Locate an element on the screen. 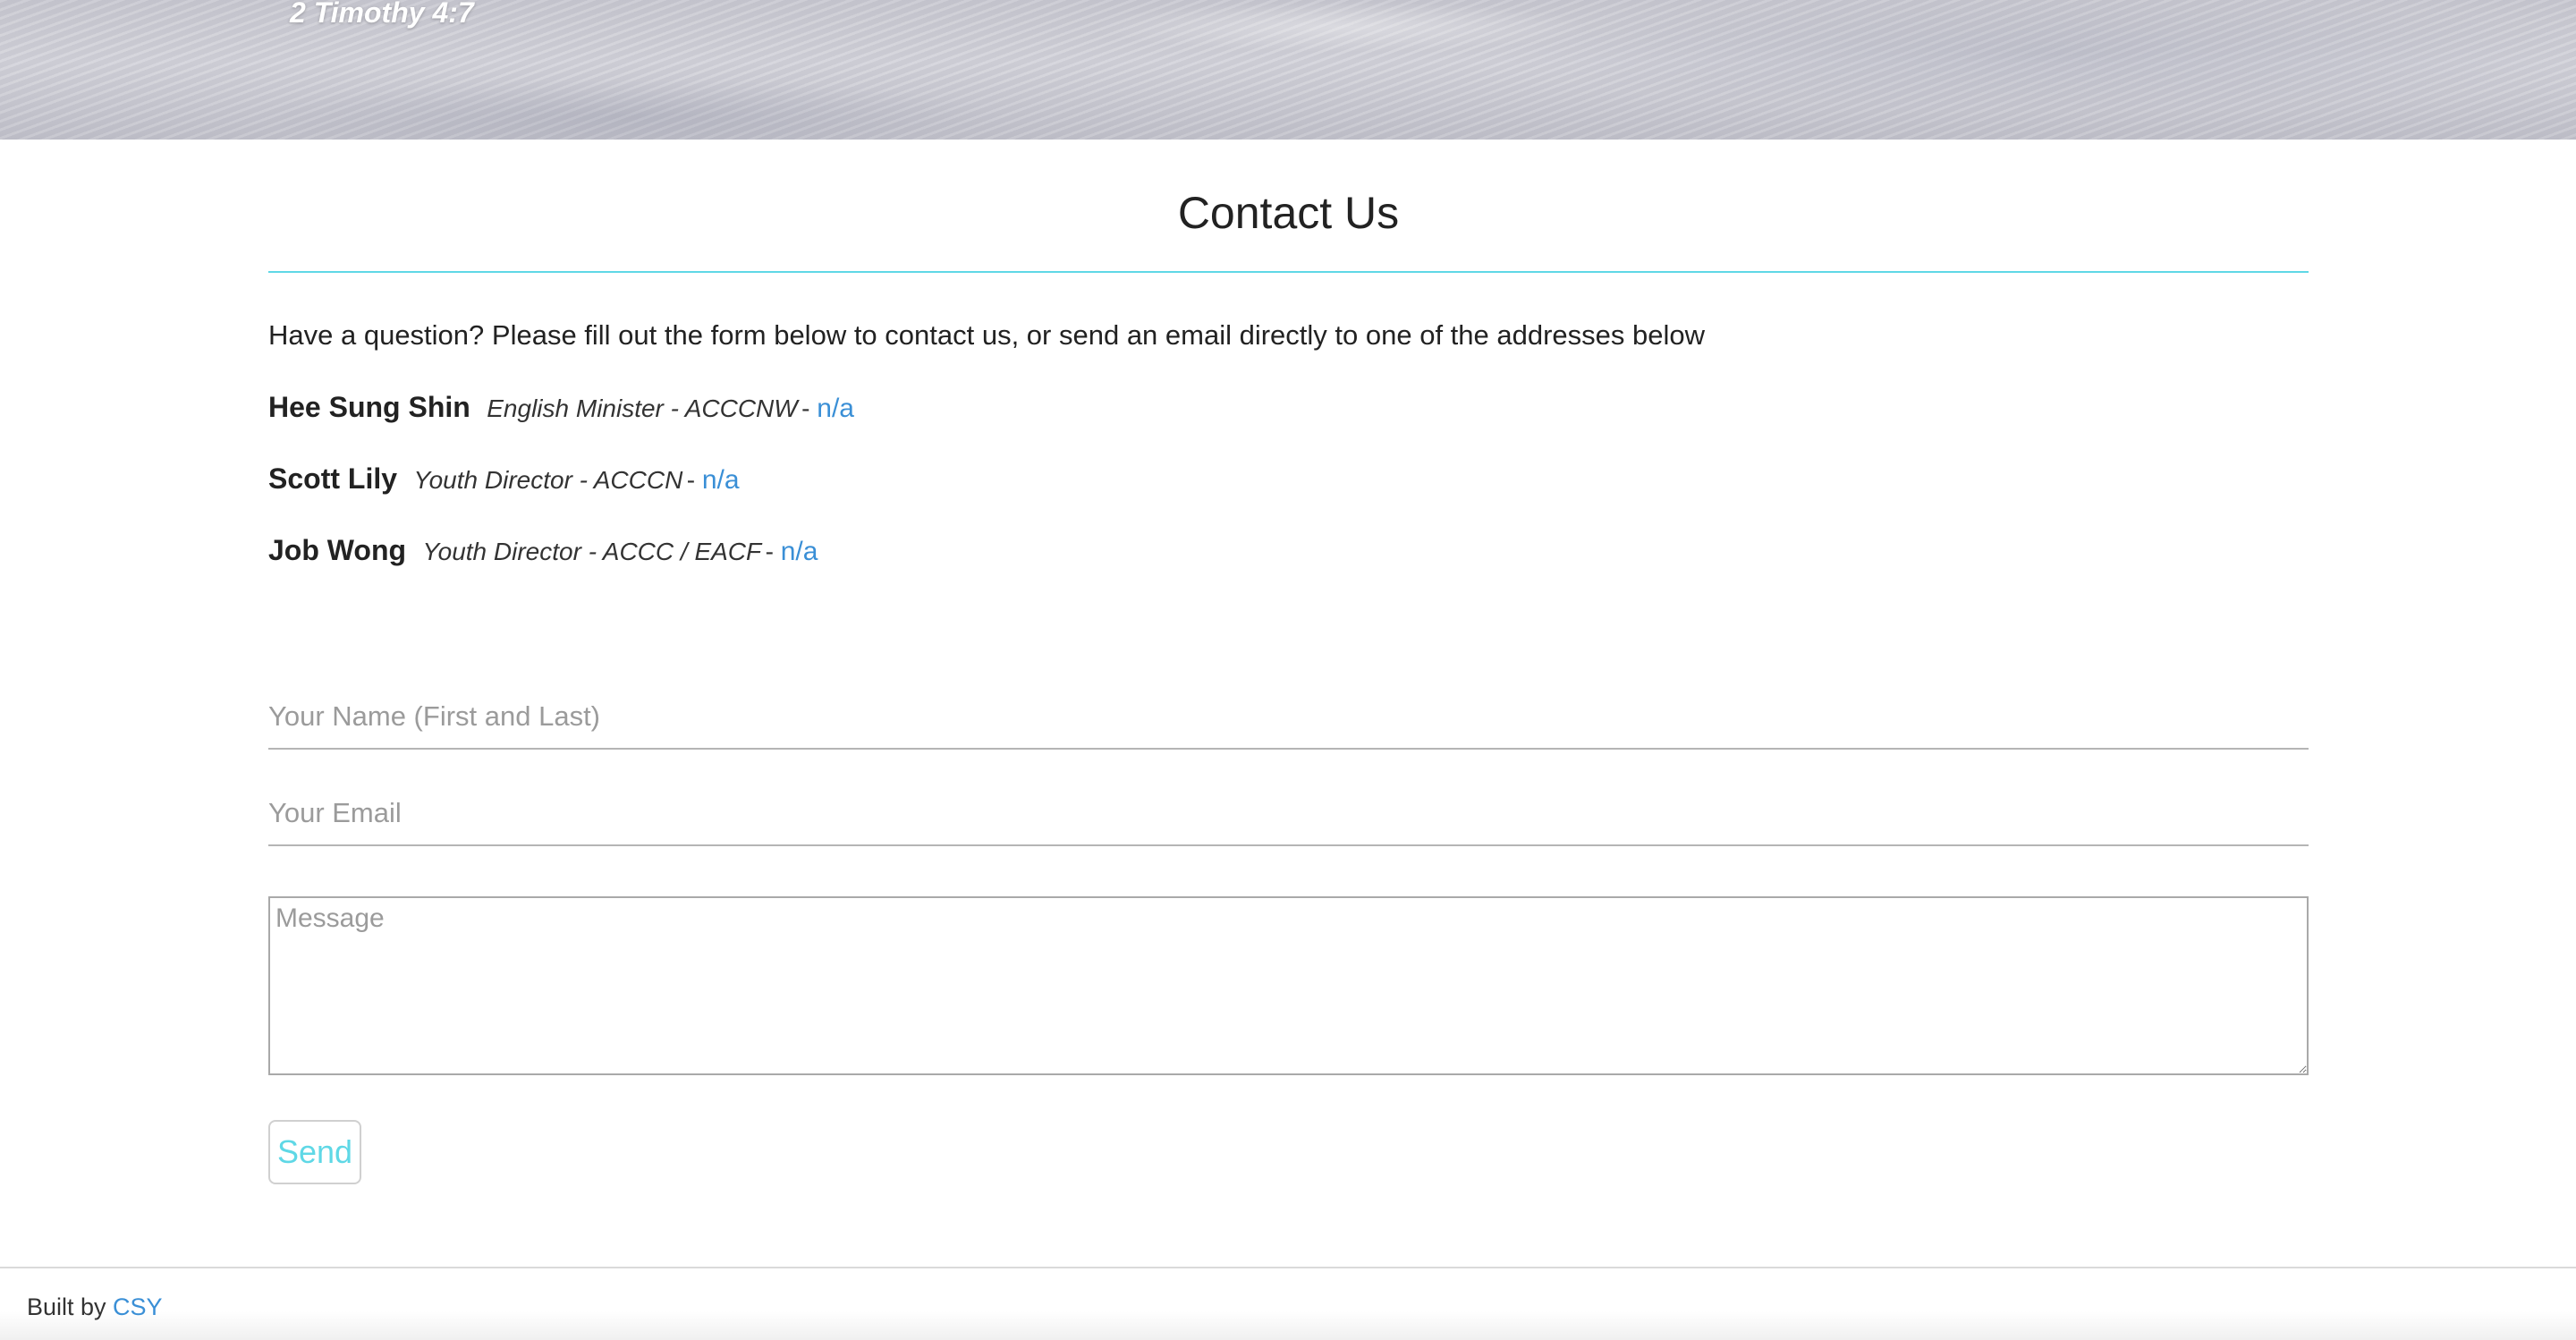 The width and height of the screenshot is (2576, 1340). contact-name: Hee Sung Shin is located at coordinates (369, 407).